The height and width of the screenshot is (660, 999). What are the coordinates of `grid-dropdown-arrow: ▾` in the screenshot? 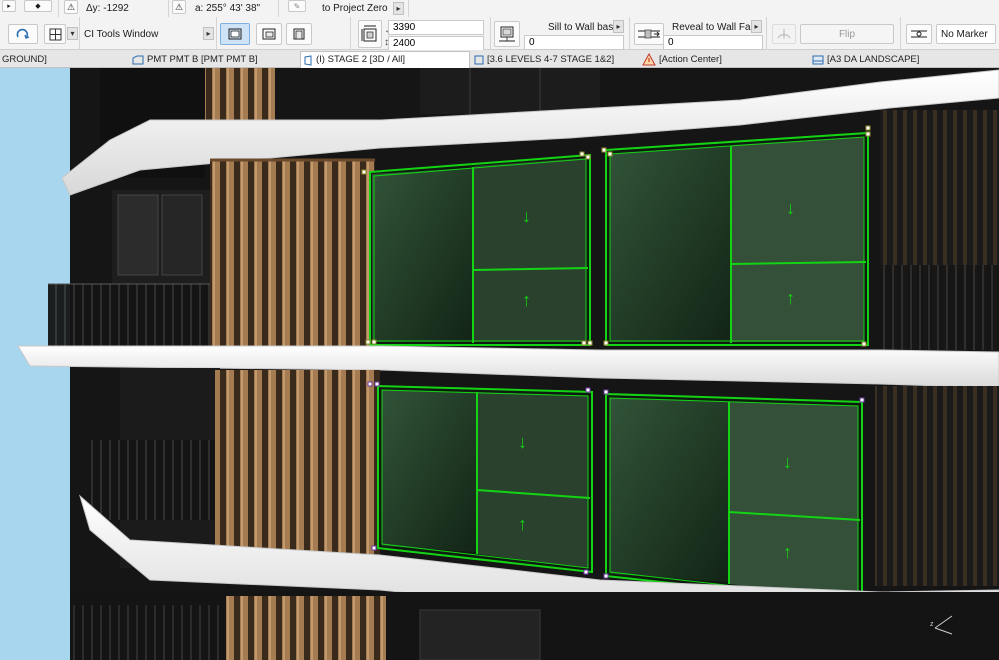 It's located at (72, 33).